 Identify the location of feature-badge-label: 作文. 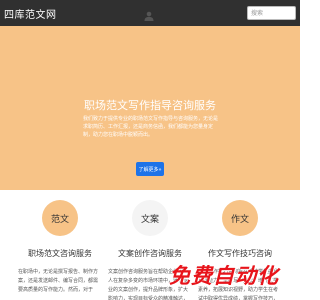
(239, 219).